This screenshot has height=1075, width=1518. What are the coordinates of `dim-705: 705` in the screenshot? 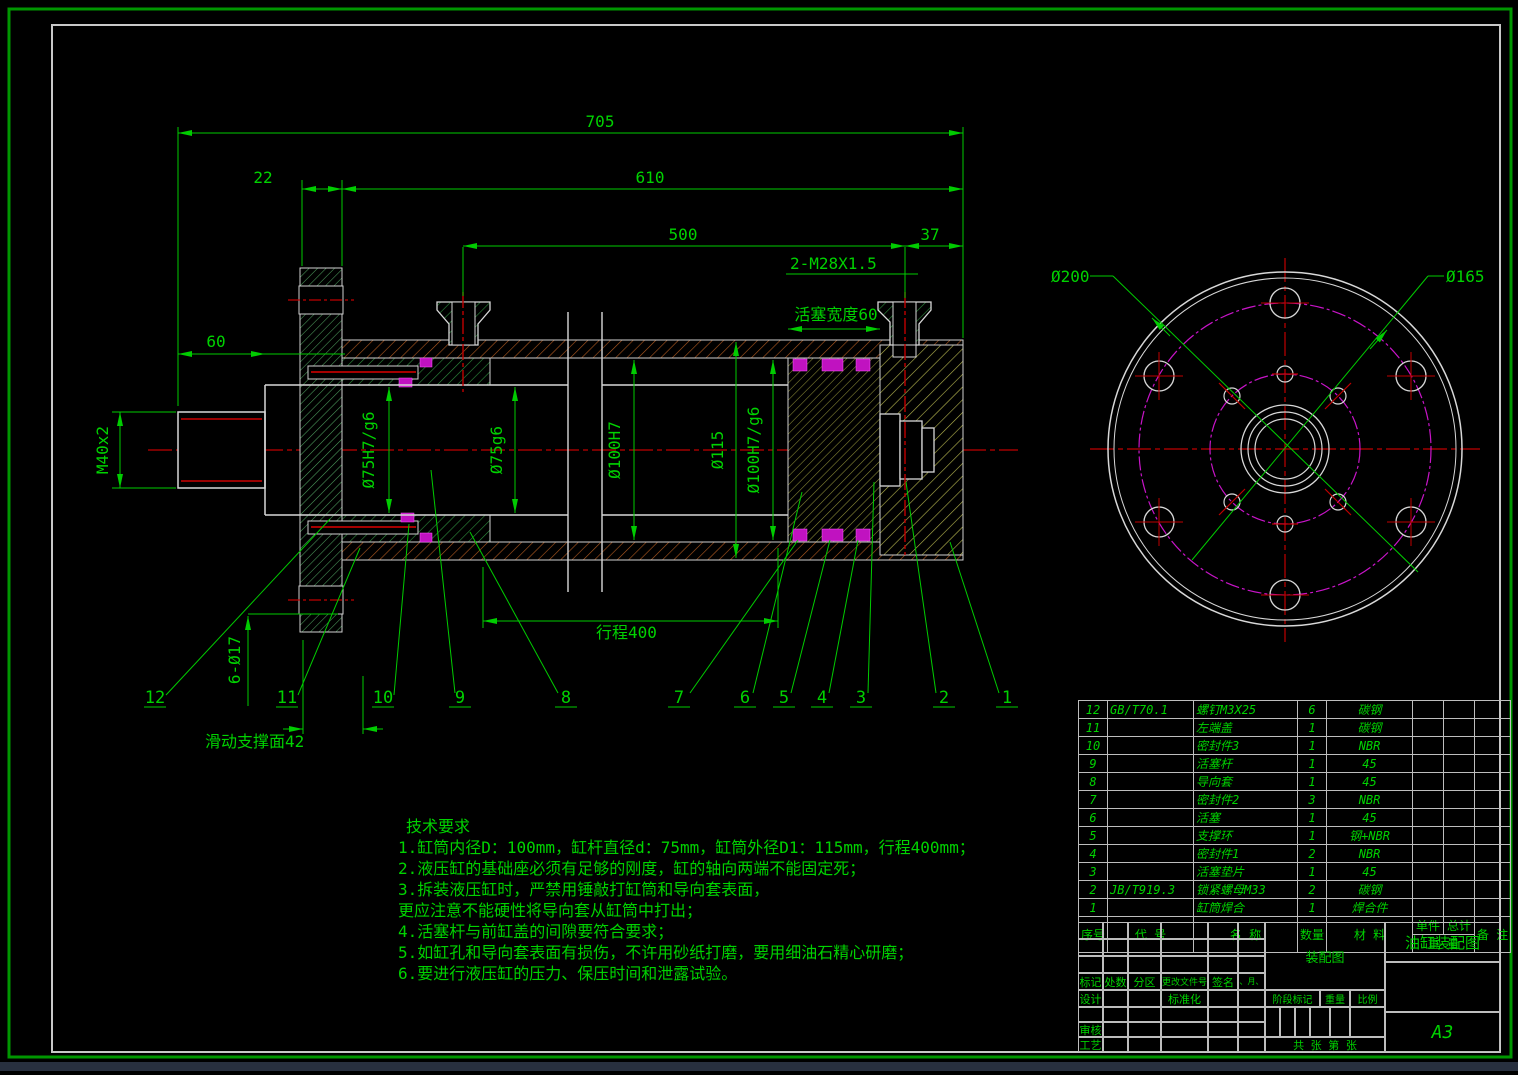 It's located at (600, 121).